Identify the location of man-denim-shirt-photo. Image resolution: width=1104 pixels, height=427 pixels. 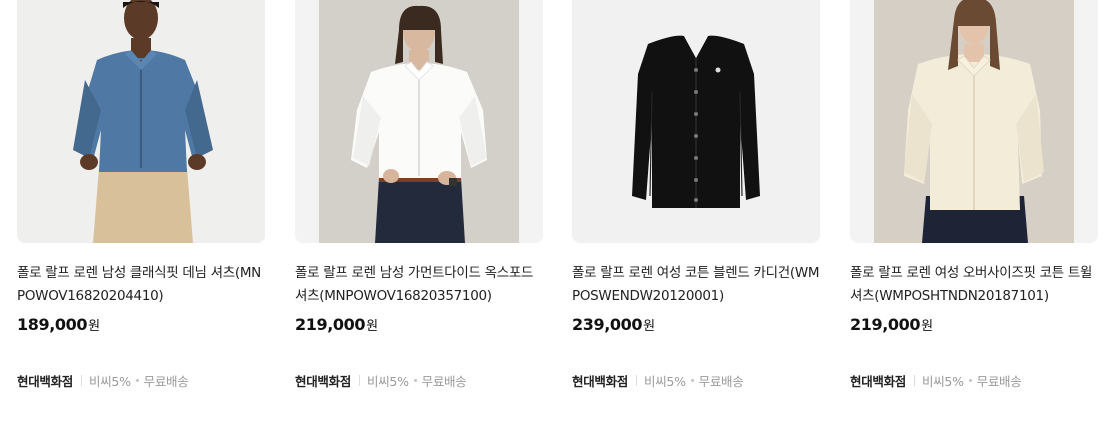
(141, 121).